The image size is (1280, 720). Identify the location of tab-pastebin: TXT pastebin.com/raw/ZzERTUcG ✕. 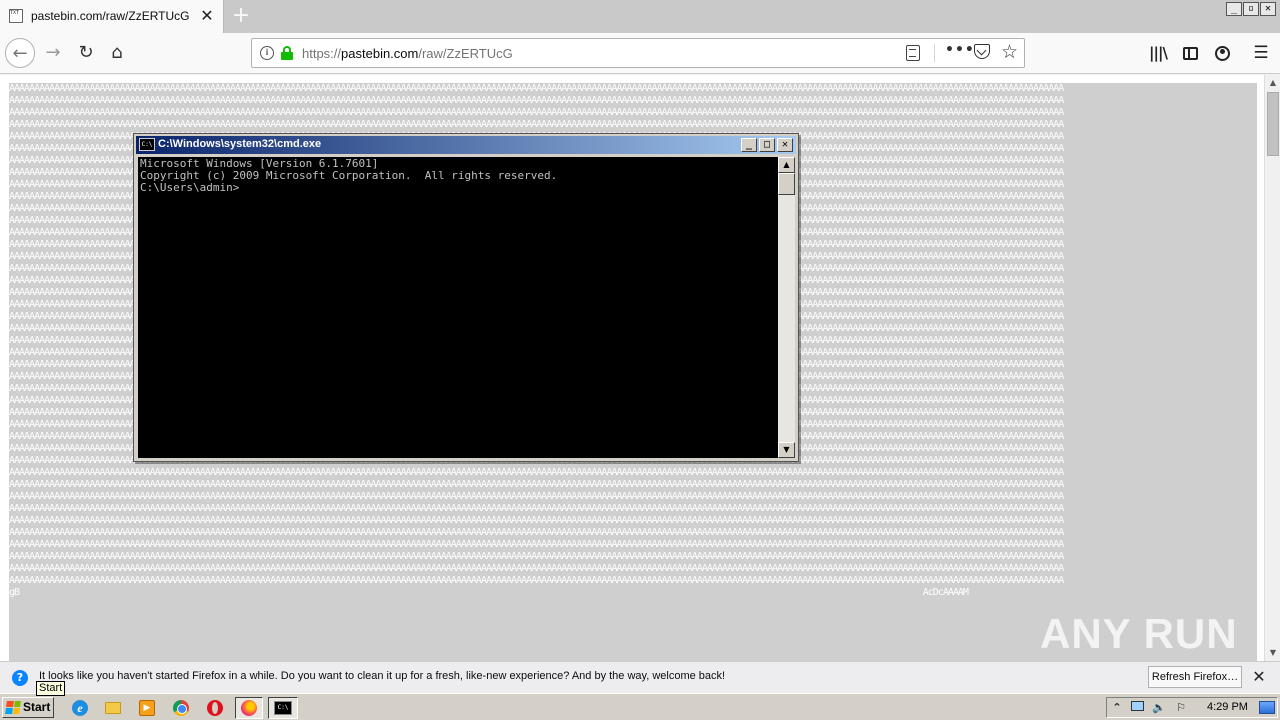
(112, 16).